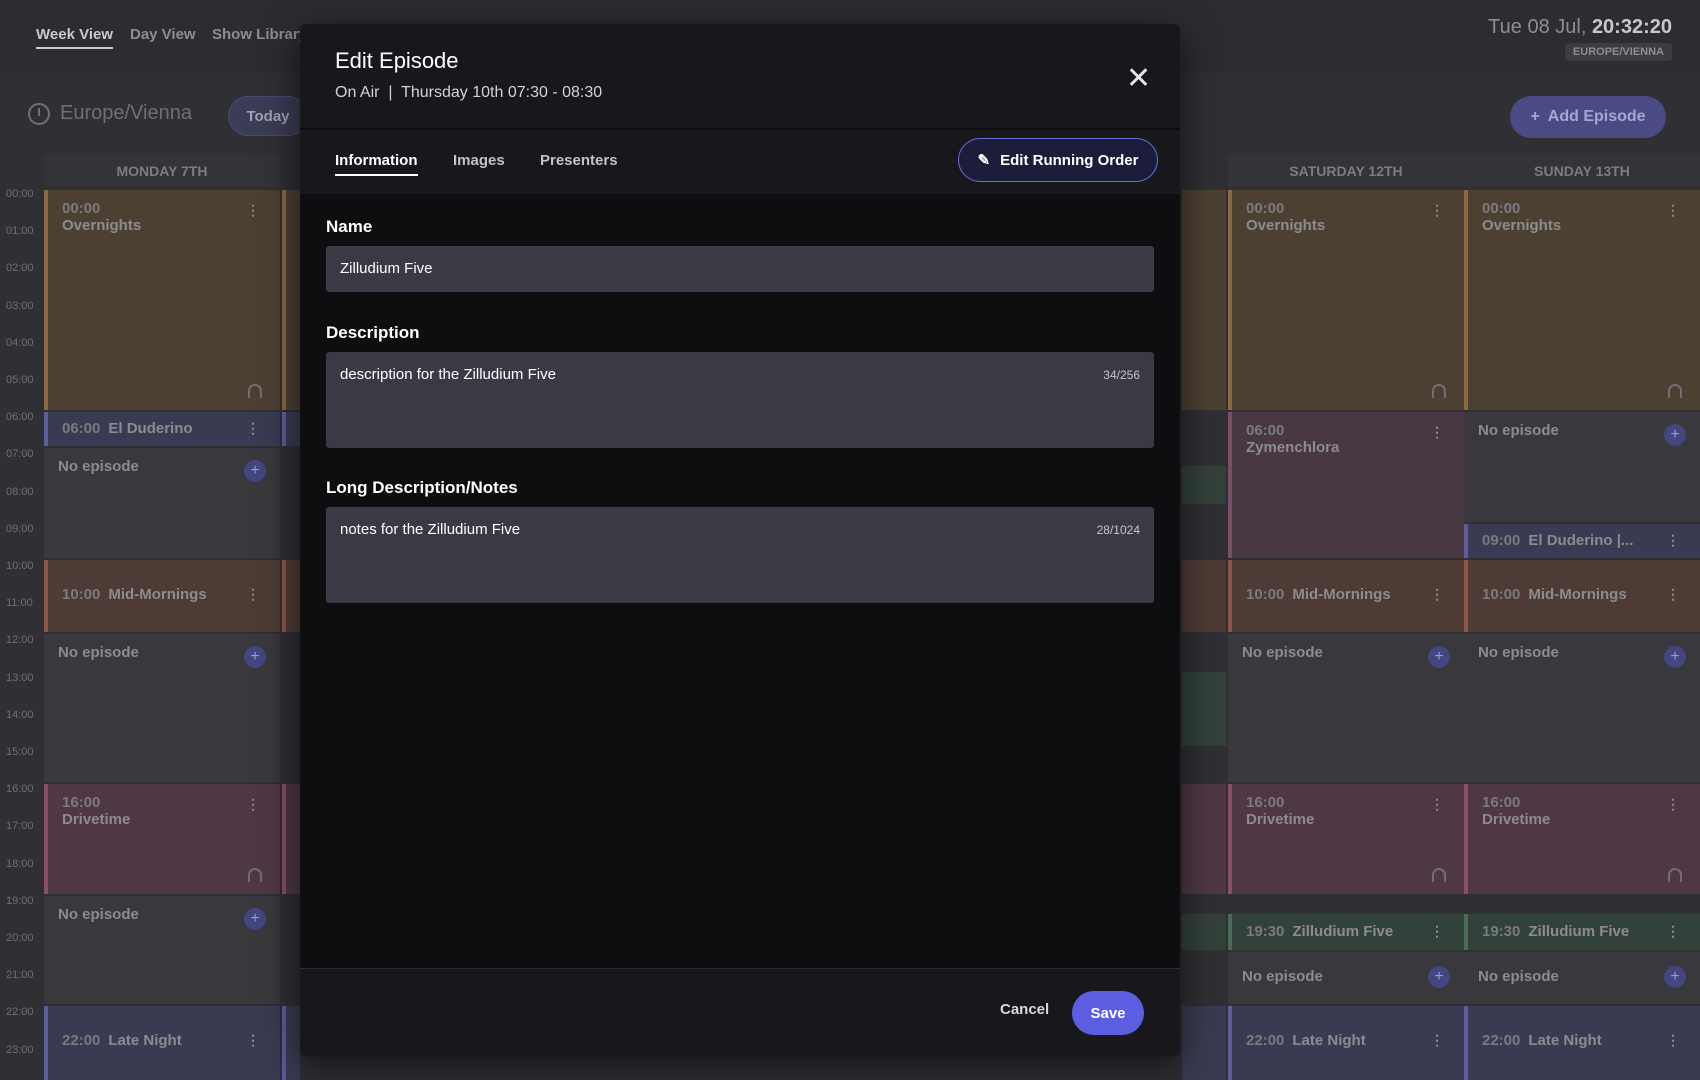  What do you see at coordinates (1501, 594) in the screenshot?
I see `episode-time: 10:00` at bounding box center [1501, 594].